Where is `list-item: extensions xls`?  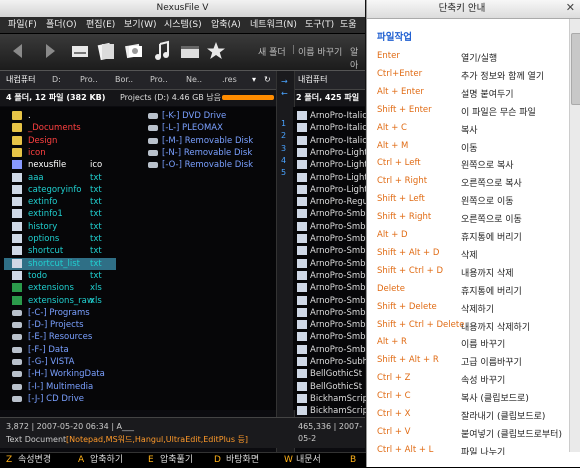 list-item: extensions xls is located at coordinates (60, 288).